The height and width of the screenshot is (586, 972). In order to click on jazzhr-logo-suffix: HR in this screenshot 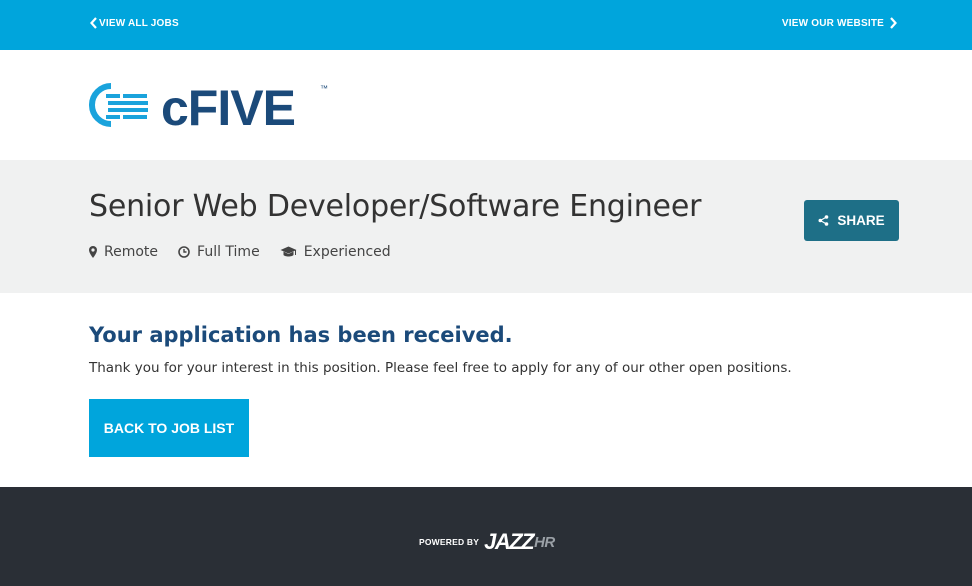, I will do `click(544, 542)`.